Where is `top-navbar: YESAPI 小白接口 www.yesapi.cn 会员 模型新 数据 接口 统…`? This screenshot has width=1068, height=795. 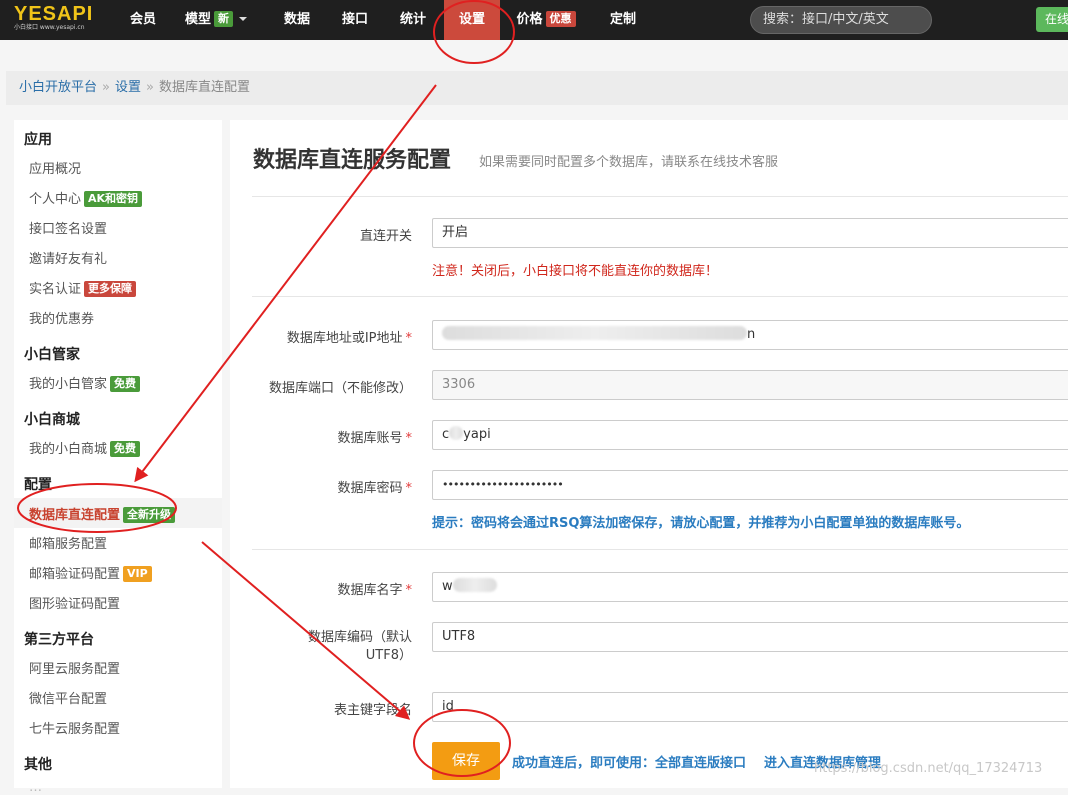
top-navbar: YESAPI 小白接口 www.yesapi.cn 会员 模型新 数据 接口 统… is located at coordinates (534, 20).